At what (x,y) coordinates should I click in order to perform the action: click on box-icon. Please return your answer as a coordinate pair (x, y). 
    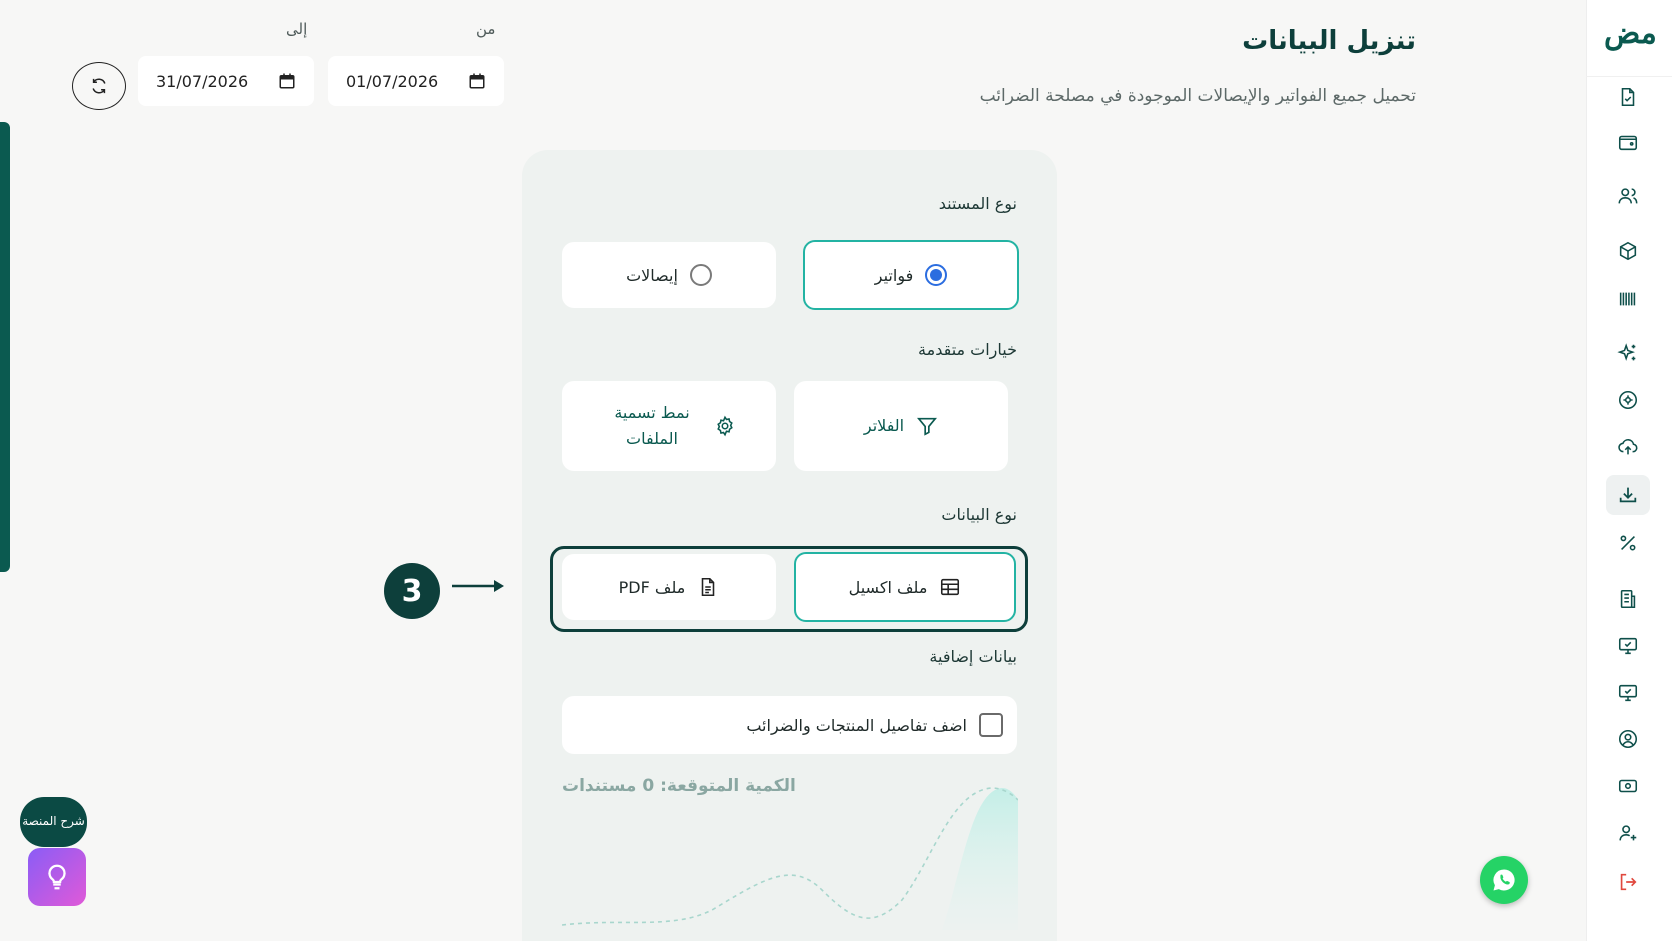
    Looking at the image, I should click on (1628, 251).